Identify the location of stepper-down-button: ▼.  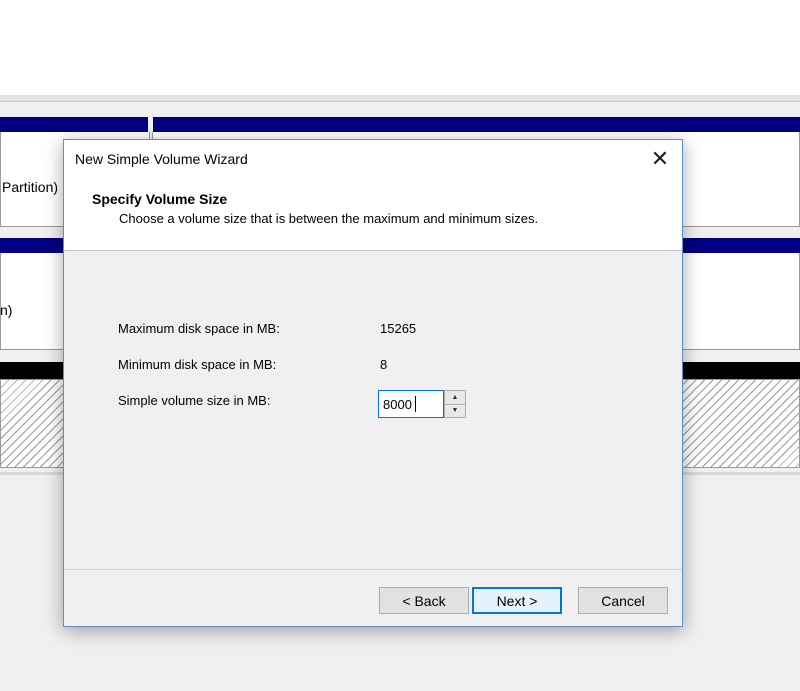
(455, 410).